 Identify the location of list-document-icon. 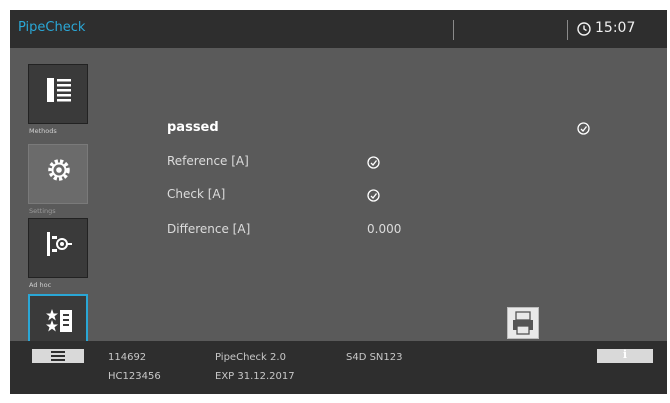
(59, 90).